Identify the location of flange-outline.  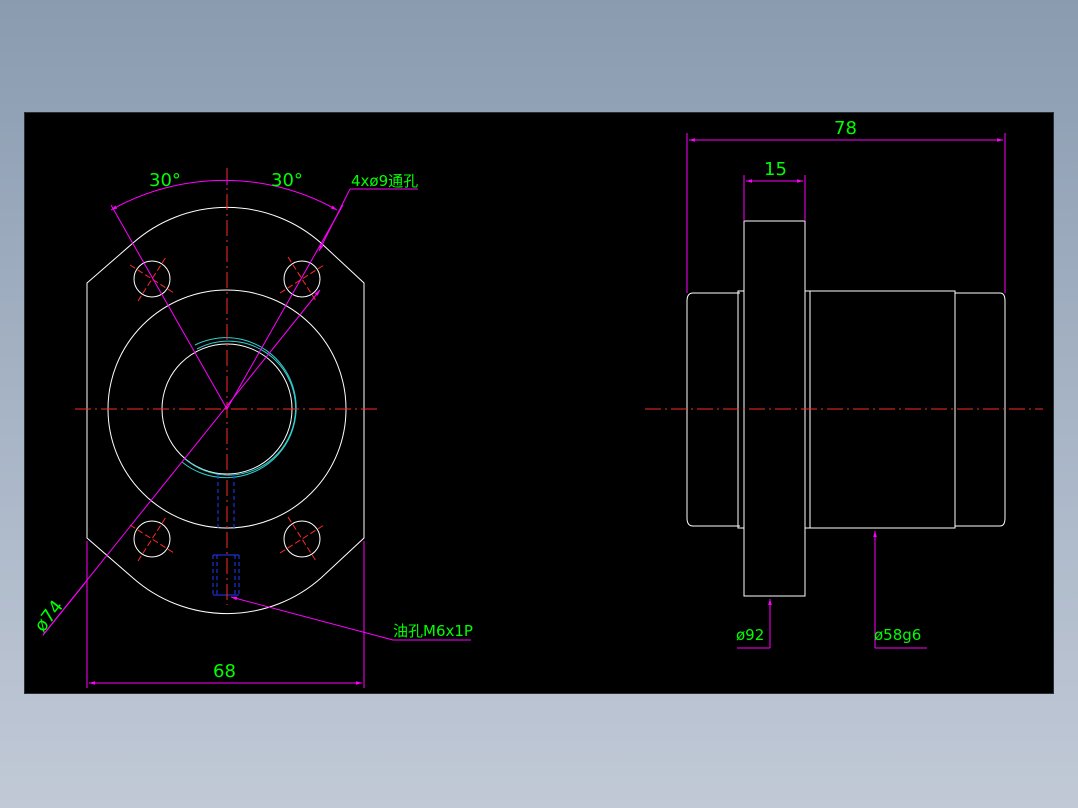
(225, 410).